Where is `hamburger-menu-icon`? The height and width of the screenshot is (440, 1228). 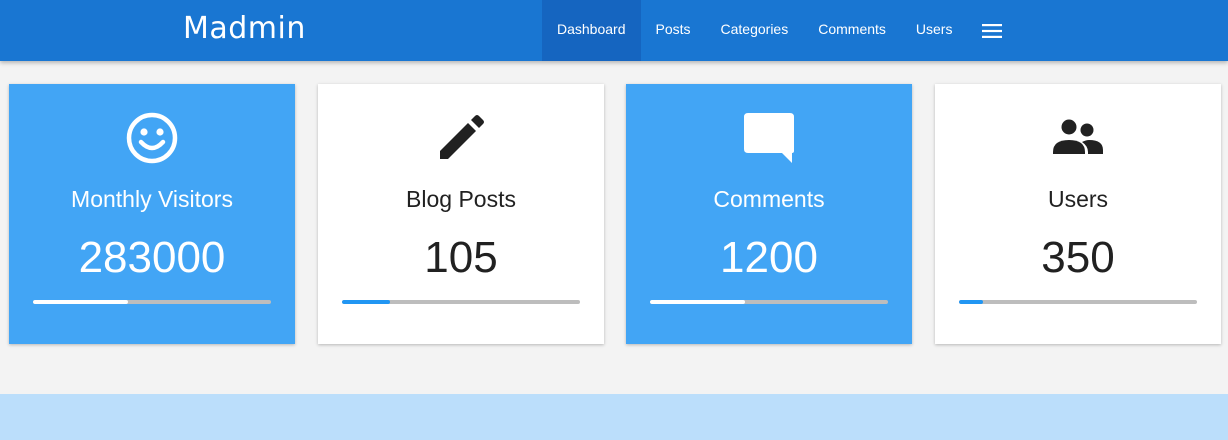 hamburger-menu-icon is located at coordinates (992, 30).